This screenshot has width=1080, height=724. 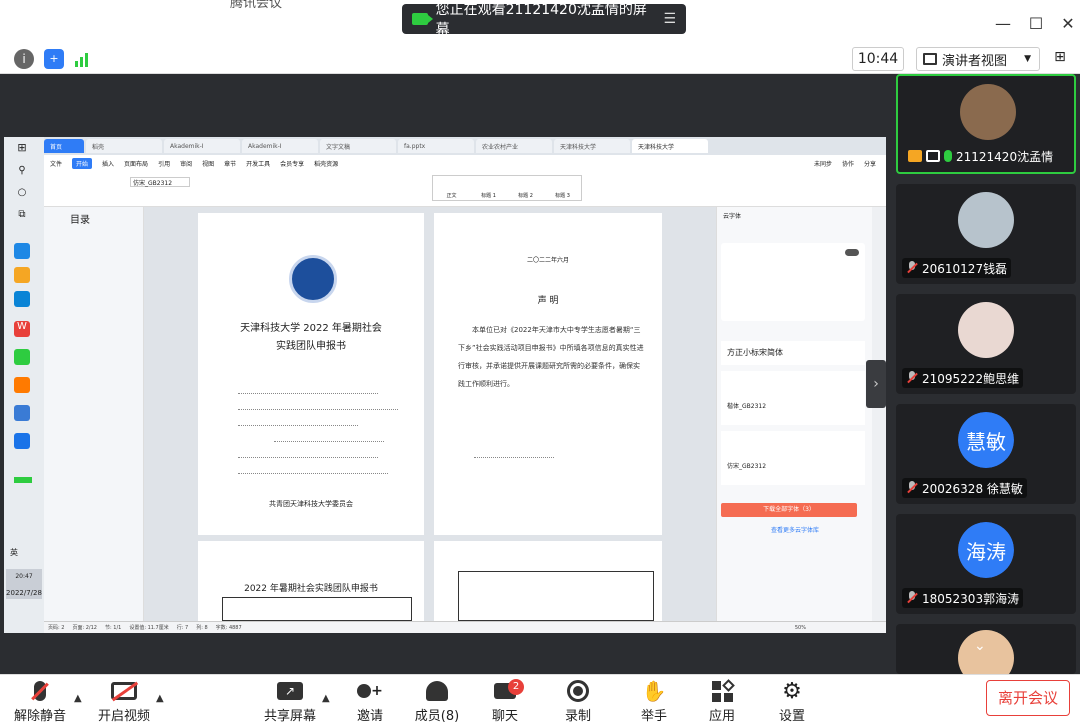 What do you see at coordinates (94, 414) in the screenshot?
I see `outline-pane: 目录` at bounding box center [94, 414].